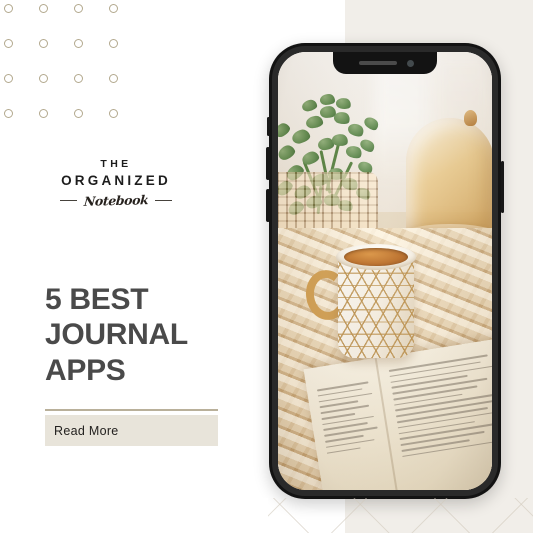 The height and width of the screenshot is (533, 533). Describe the element at coordinates (86, 430) in the screenshot. I see `read-more-label: Read More` at that location.